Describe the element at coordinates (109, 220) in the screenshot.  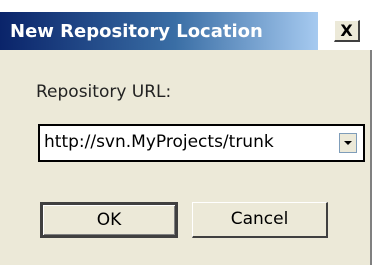
I see `ok-button: OK` at that location.